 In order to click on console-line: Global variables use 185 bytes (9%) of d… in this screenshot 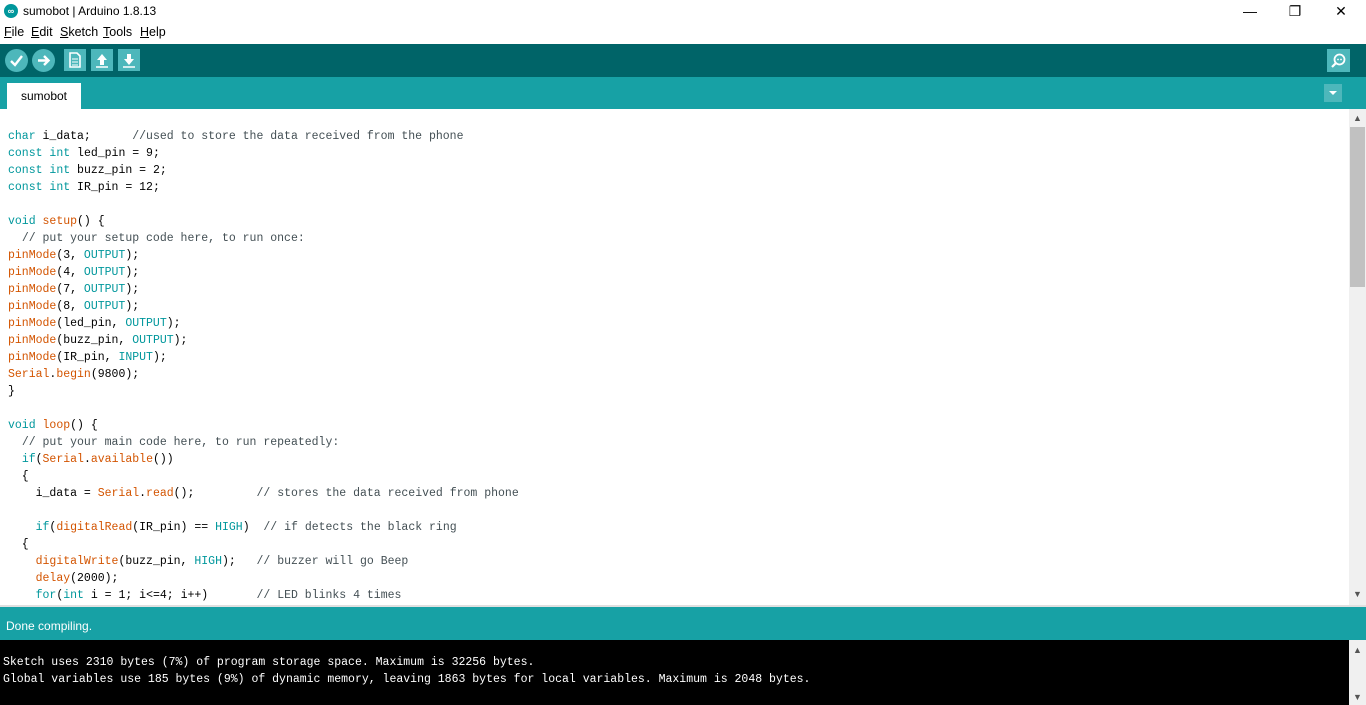, I will do `click(407, 679)`.